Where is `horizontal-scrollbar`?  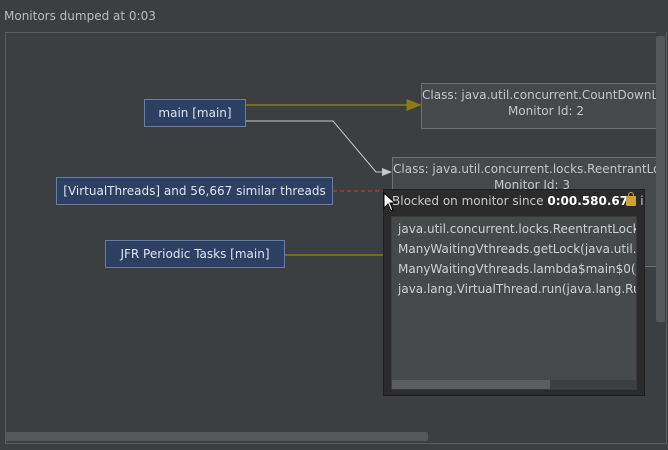 horizontal-scrollbar is located at coordinates (216, 436).